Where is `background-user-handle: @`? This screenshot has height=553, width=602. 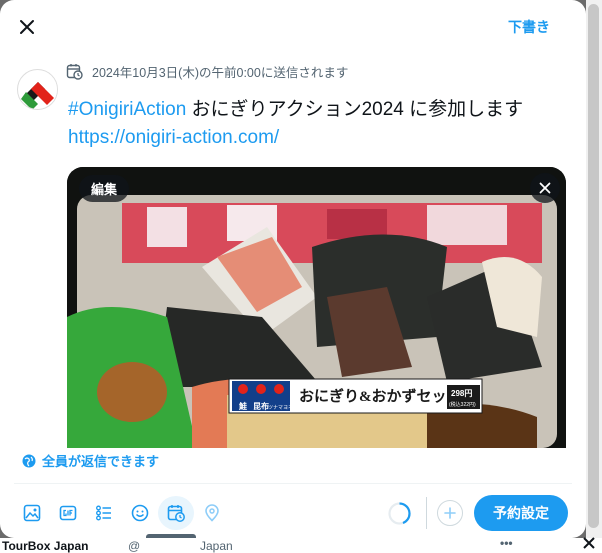
background-user-handle: @ is located at coordinates (134, 546).